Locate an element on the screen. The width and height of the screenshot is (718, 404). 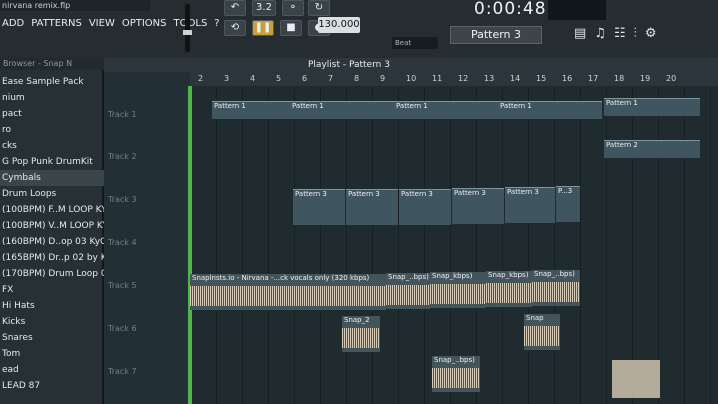
browser-item: G Pop Punk DrumKit is located at coordinates (52, 162).